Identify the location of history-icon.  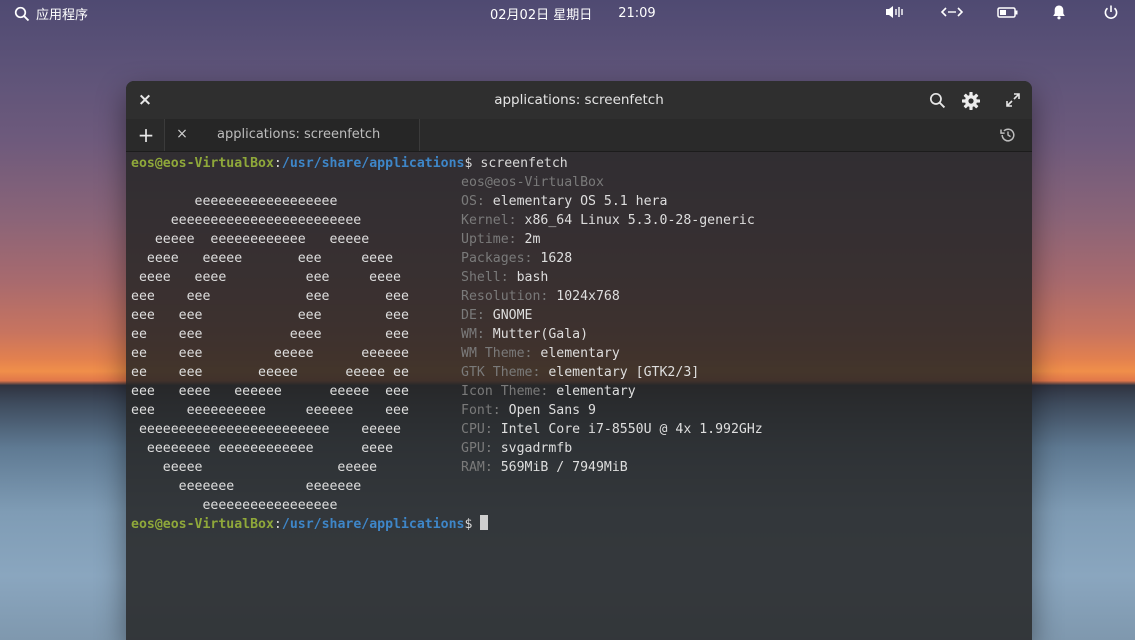
(1008, 135).